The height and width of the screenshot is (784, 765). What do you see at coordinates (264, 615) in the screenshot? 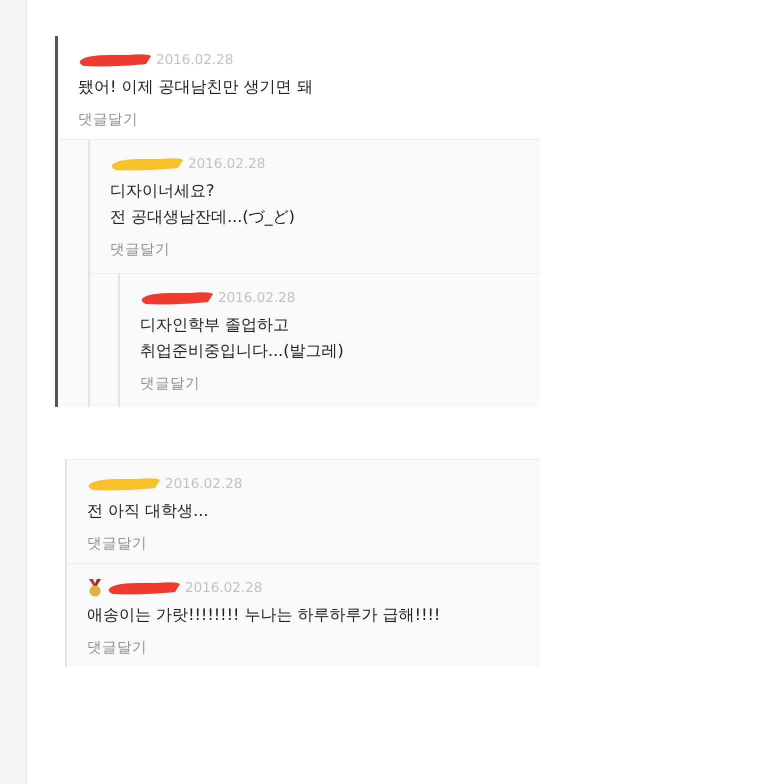
I see `comment-text: 애송이는 가랏!!!!!!!! 누나는 하루하루가 급해!!!!` at bounding box center [264, 615].